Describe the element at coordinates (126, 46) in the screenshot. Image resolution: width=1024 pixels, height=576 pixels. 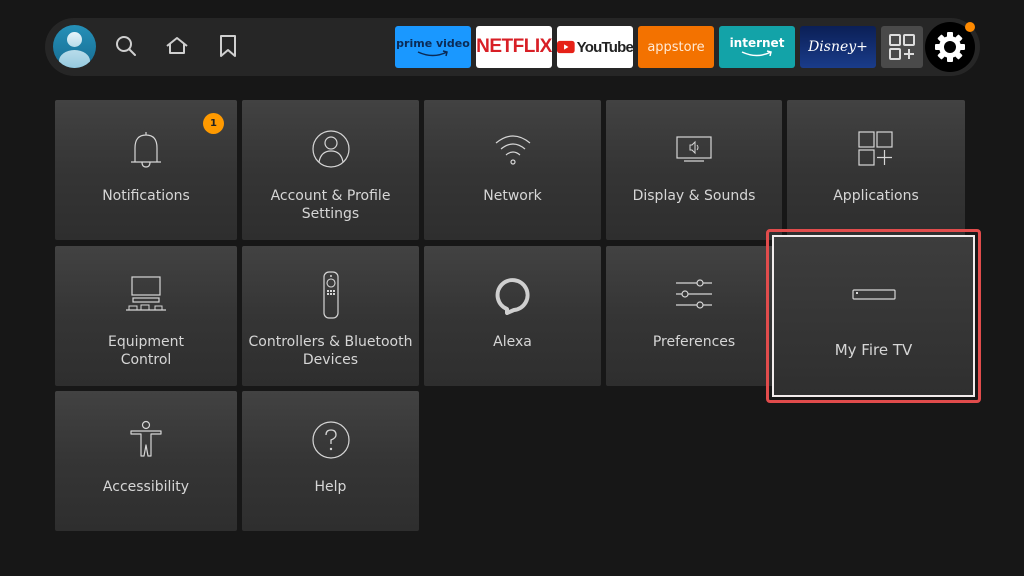
I see `search-icon` at that location.